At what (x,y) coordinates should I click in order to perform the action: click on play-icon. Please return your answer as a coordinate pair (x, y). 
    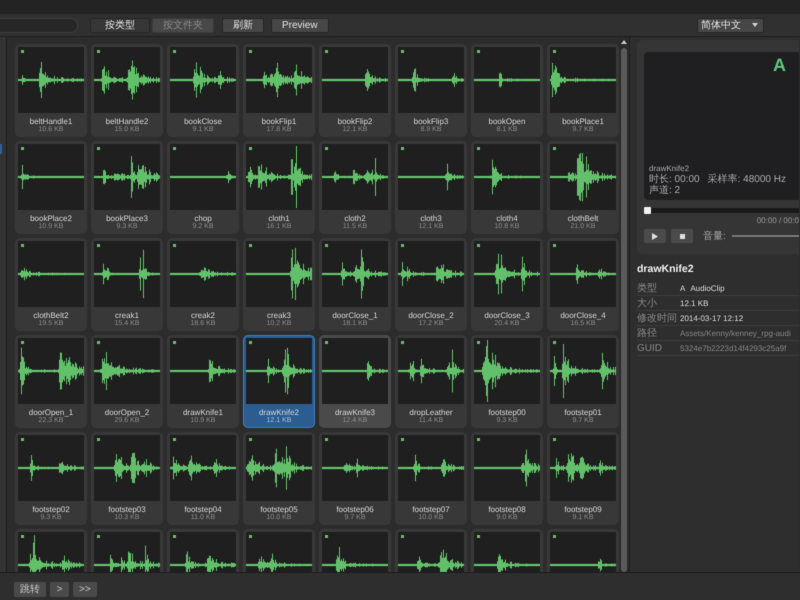
    Looking at the image, I should click on (655, 236).